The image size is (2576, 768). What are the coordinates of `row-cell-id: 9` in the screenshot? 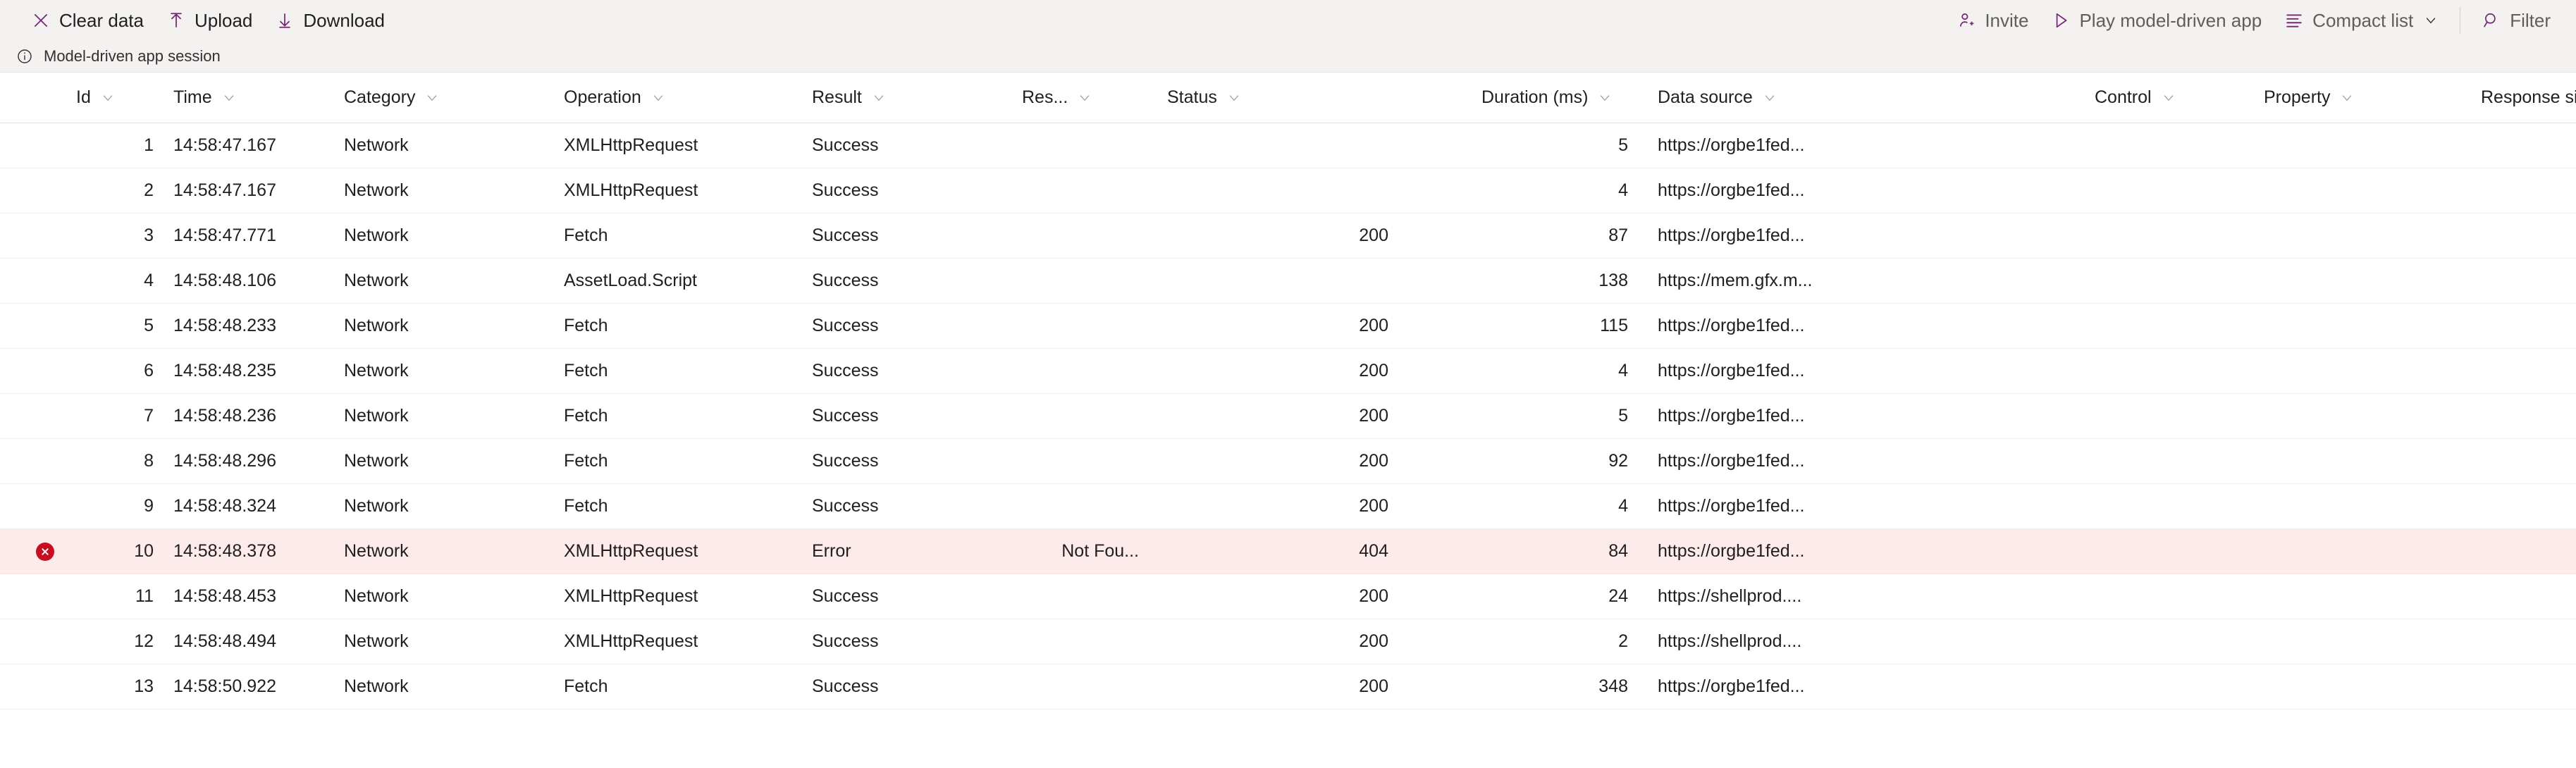 It's located at (149, 506).